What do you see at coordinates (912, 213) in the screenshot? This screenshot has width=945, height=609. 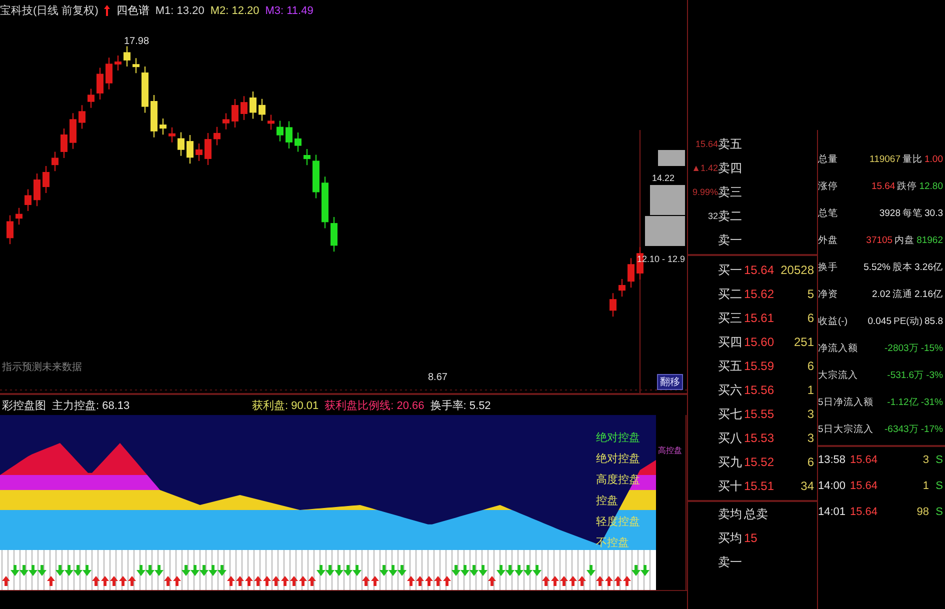 I see `stat-label: 每笔` at bounding box center [912, 213].